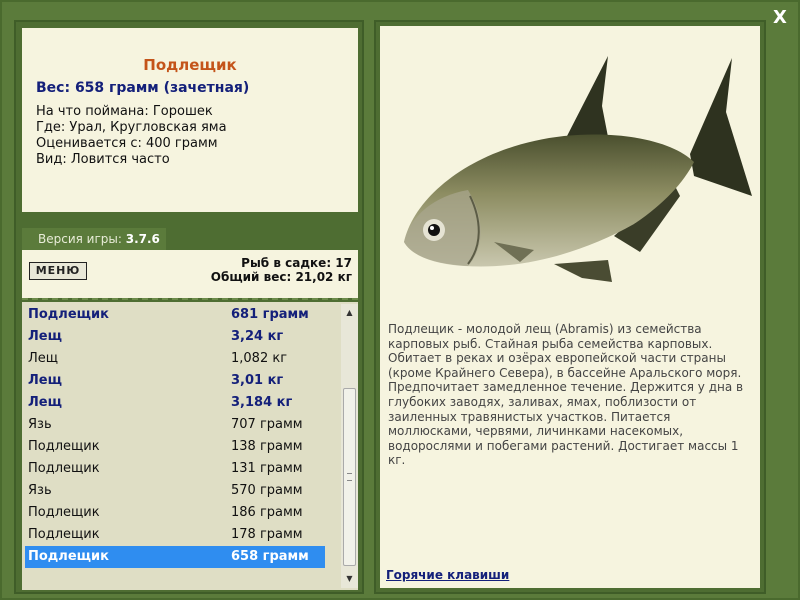 The image size is (800, 600). Describe the element at coordinates (296, 263) in the screenshot. I see `fish-count: Рыб в садке: 17` at that location.